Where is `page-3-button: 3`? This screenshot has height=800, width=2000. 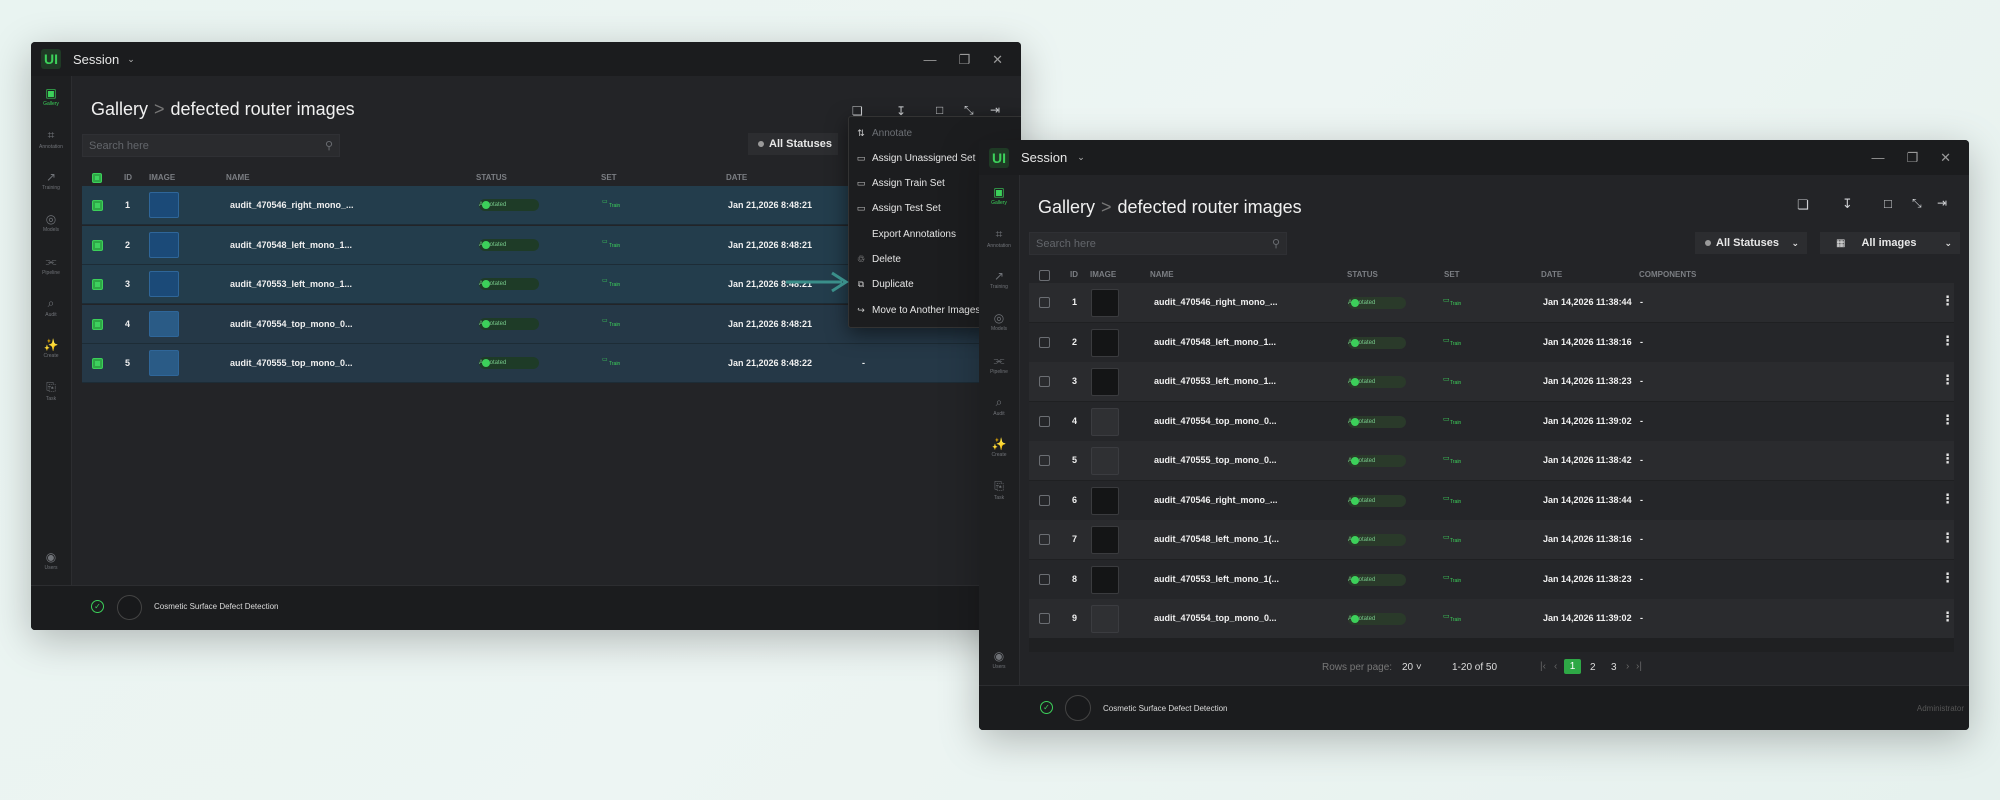 page-3-button: 3 is located at coordinates (1614, 667).